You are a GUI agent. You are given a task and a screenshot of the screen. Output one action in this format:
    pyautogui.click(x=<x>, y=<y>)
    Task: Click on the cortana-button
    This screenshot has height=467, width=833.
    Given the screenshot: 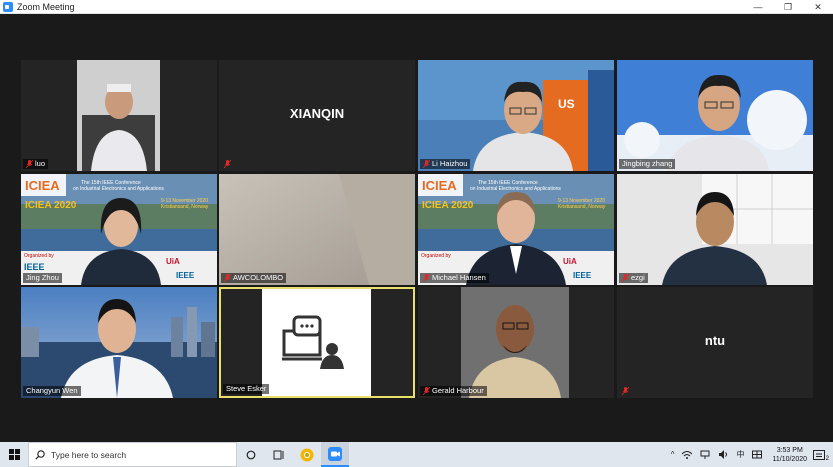 What is the action you would take?
    pyautogui.click(x=251, y=454)
    